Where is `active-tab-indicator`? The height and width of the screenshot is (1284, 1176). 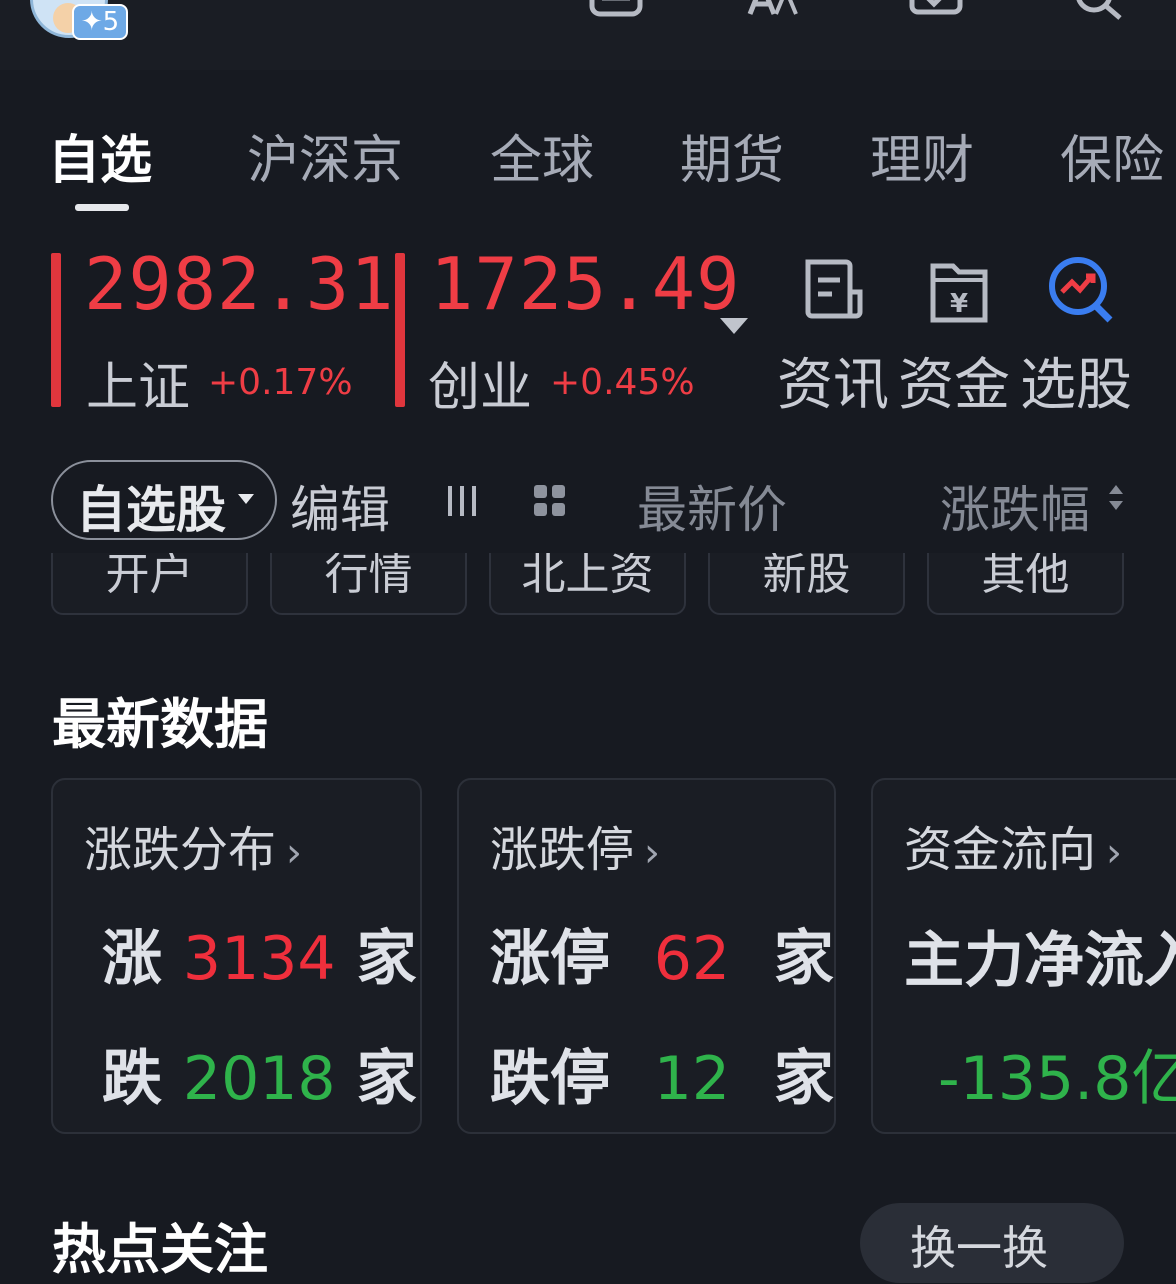 active-tab-indicator is located at coordinates (102, 207).